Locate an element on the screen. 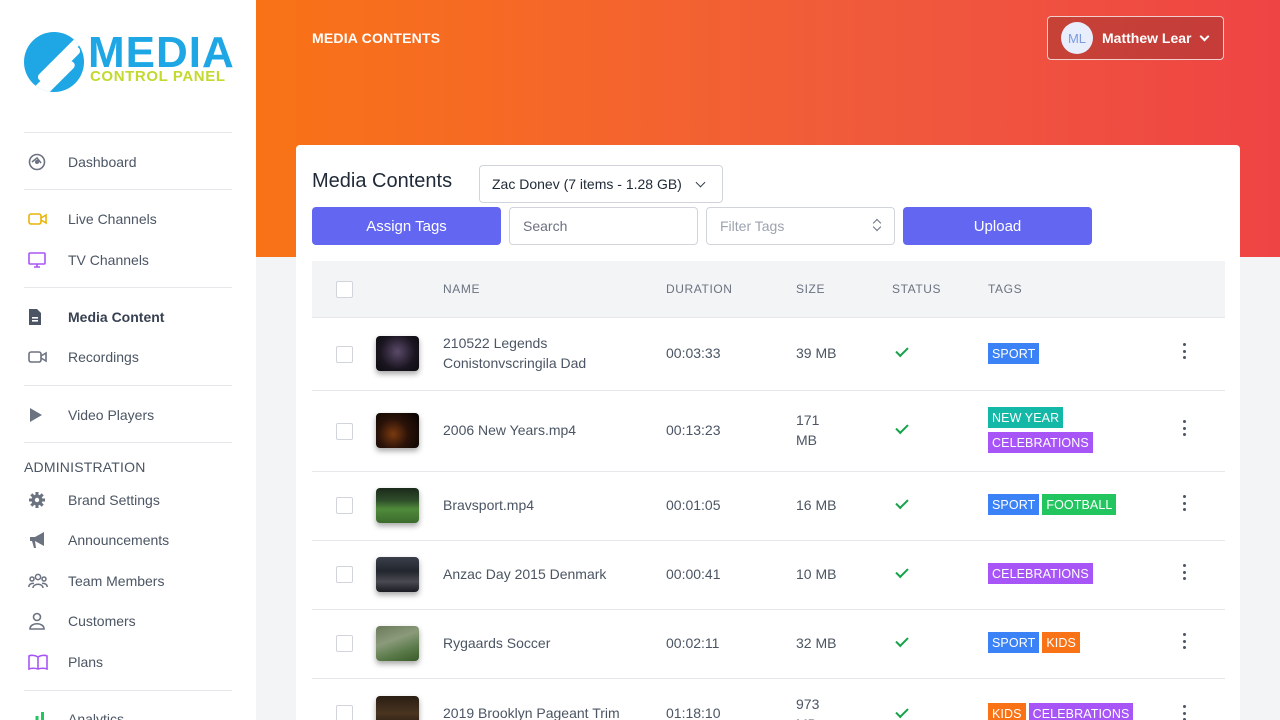 Image resolution: width=1280 pixels, height=720 pixels. sidebar-item-media-content: Media Content is located at coordinates (128, 317).